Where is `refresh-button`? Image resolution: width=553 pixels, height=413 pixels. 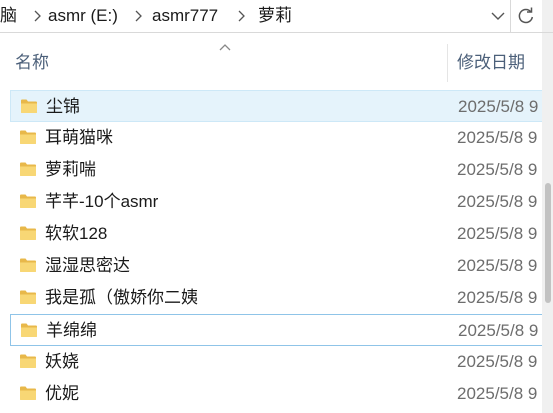 refresh-button is located at coordinates (526, 16).